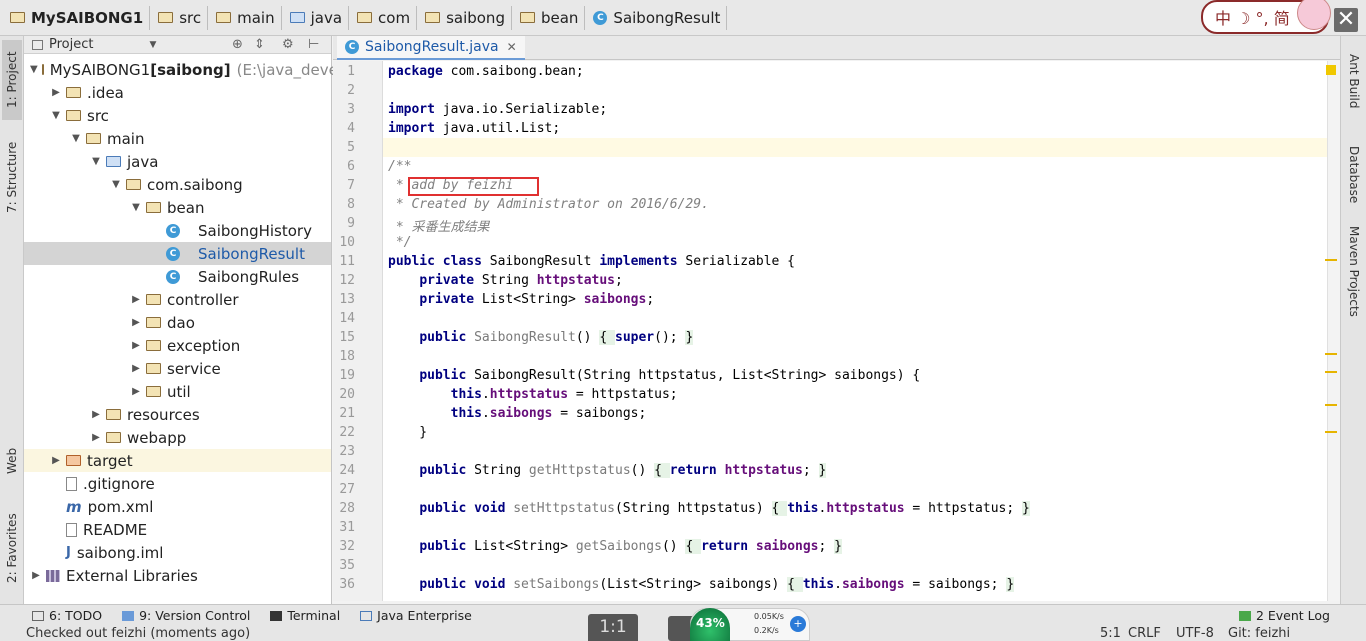  What do you see at coordinates (798, 624) in the screenshot?
I see `accelerate-icon: +` at bounding box center [798, 624].